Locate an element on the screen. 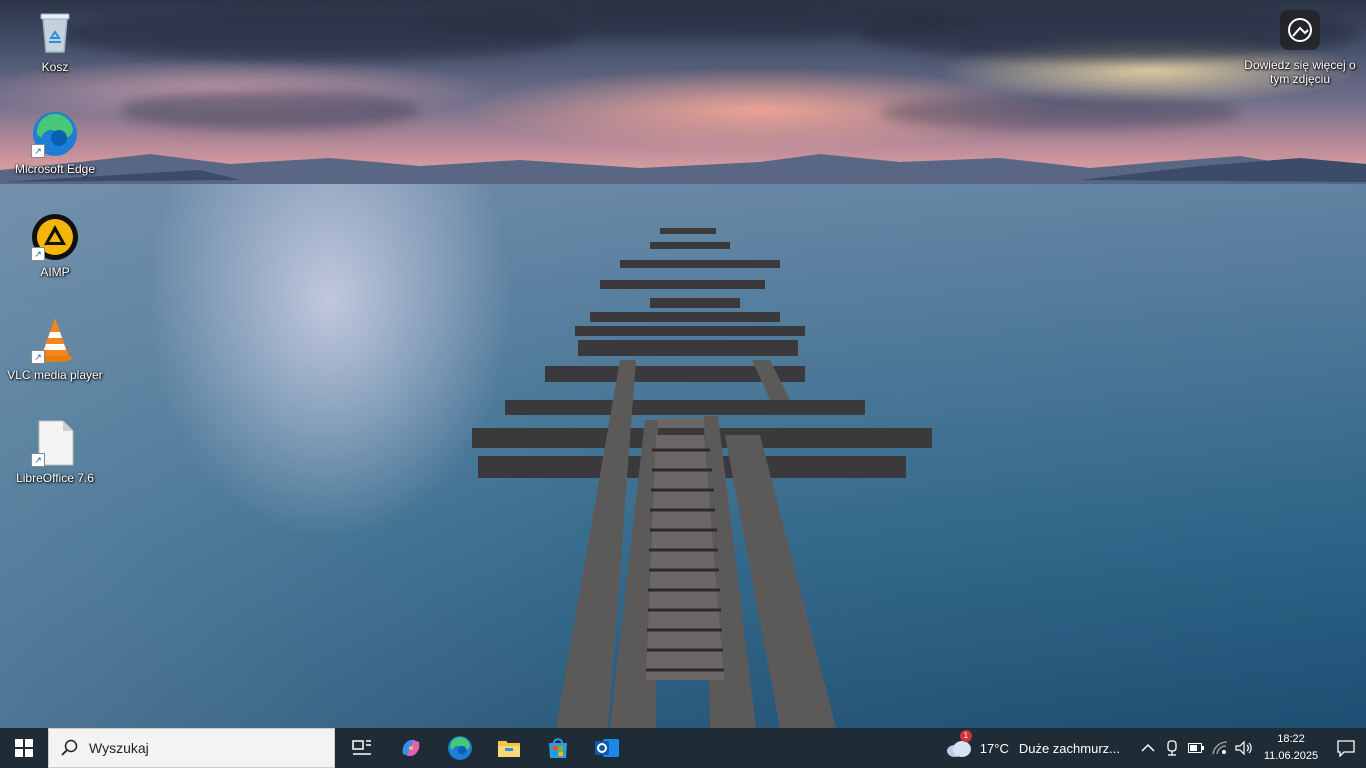  notification-icon is located at coordinates (1346, 748).